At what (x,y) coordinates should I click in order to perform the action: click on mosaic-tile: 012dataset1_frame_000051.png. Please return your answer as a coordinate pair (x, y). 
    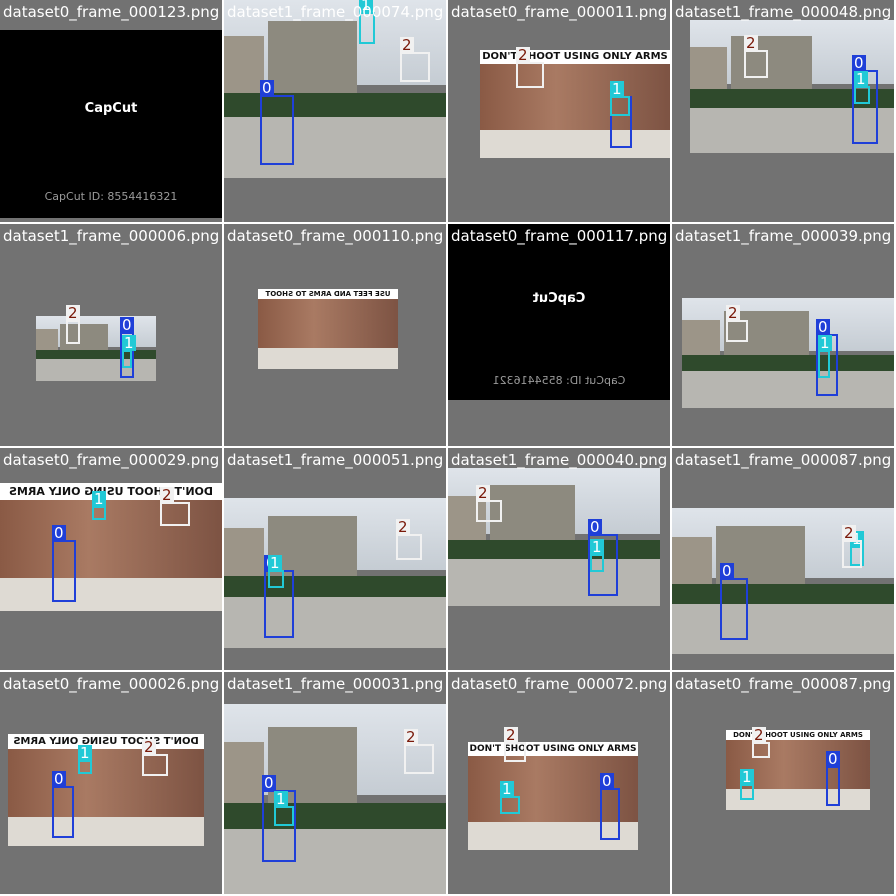
    Looking at the image, I should click on (335, 559).